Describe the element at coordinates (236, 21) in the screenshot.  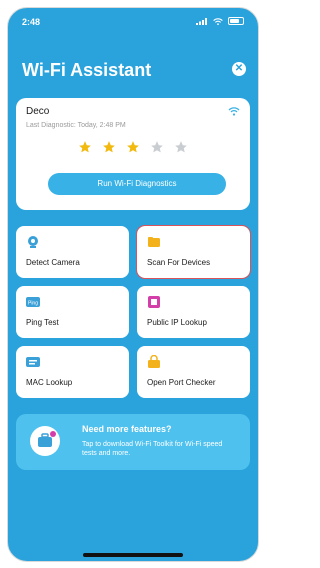
I see `battery-icon` at that location.